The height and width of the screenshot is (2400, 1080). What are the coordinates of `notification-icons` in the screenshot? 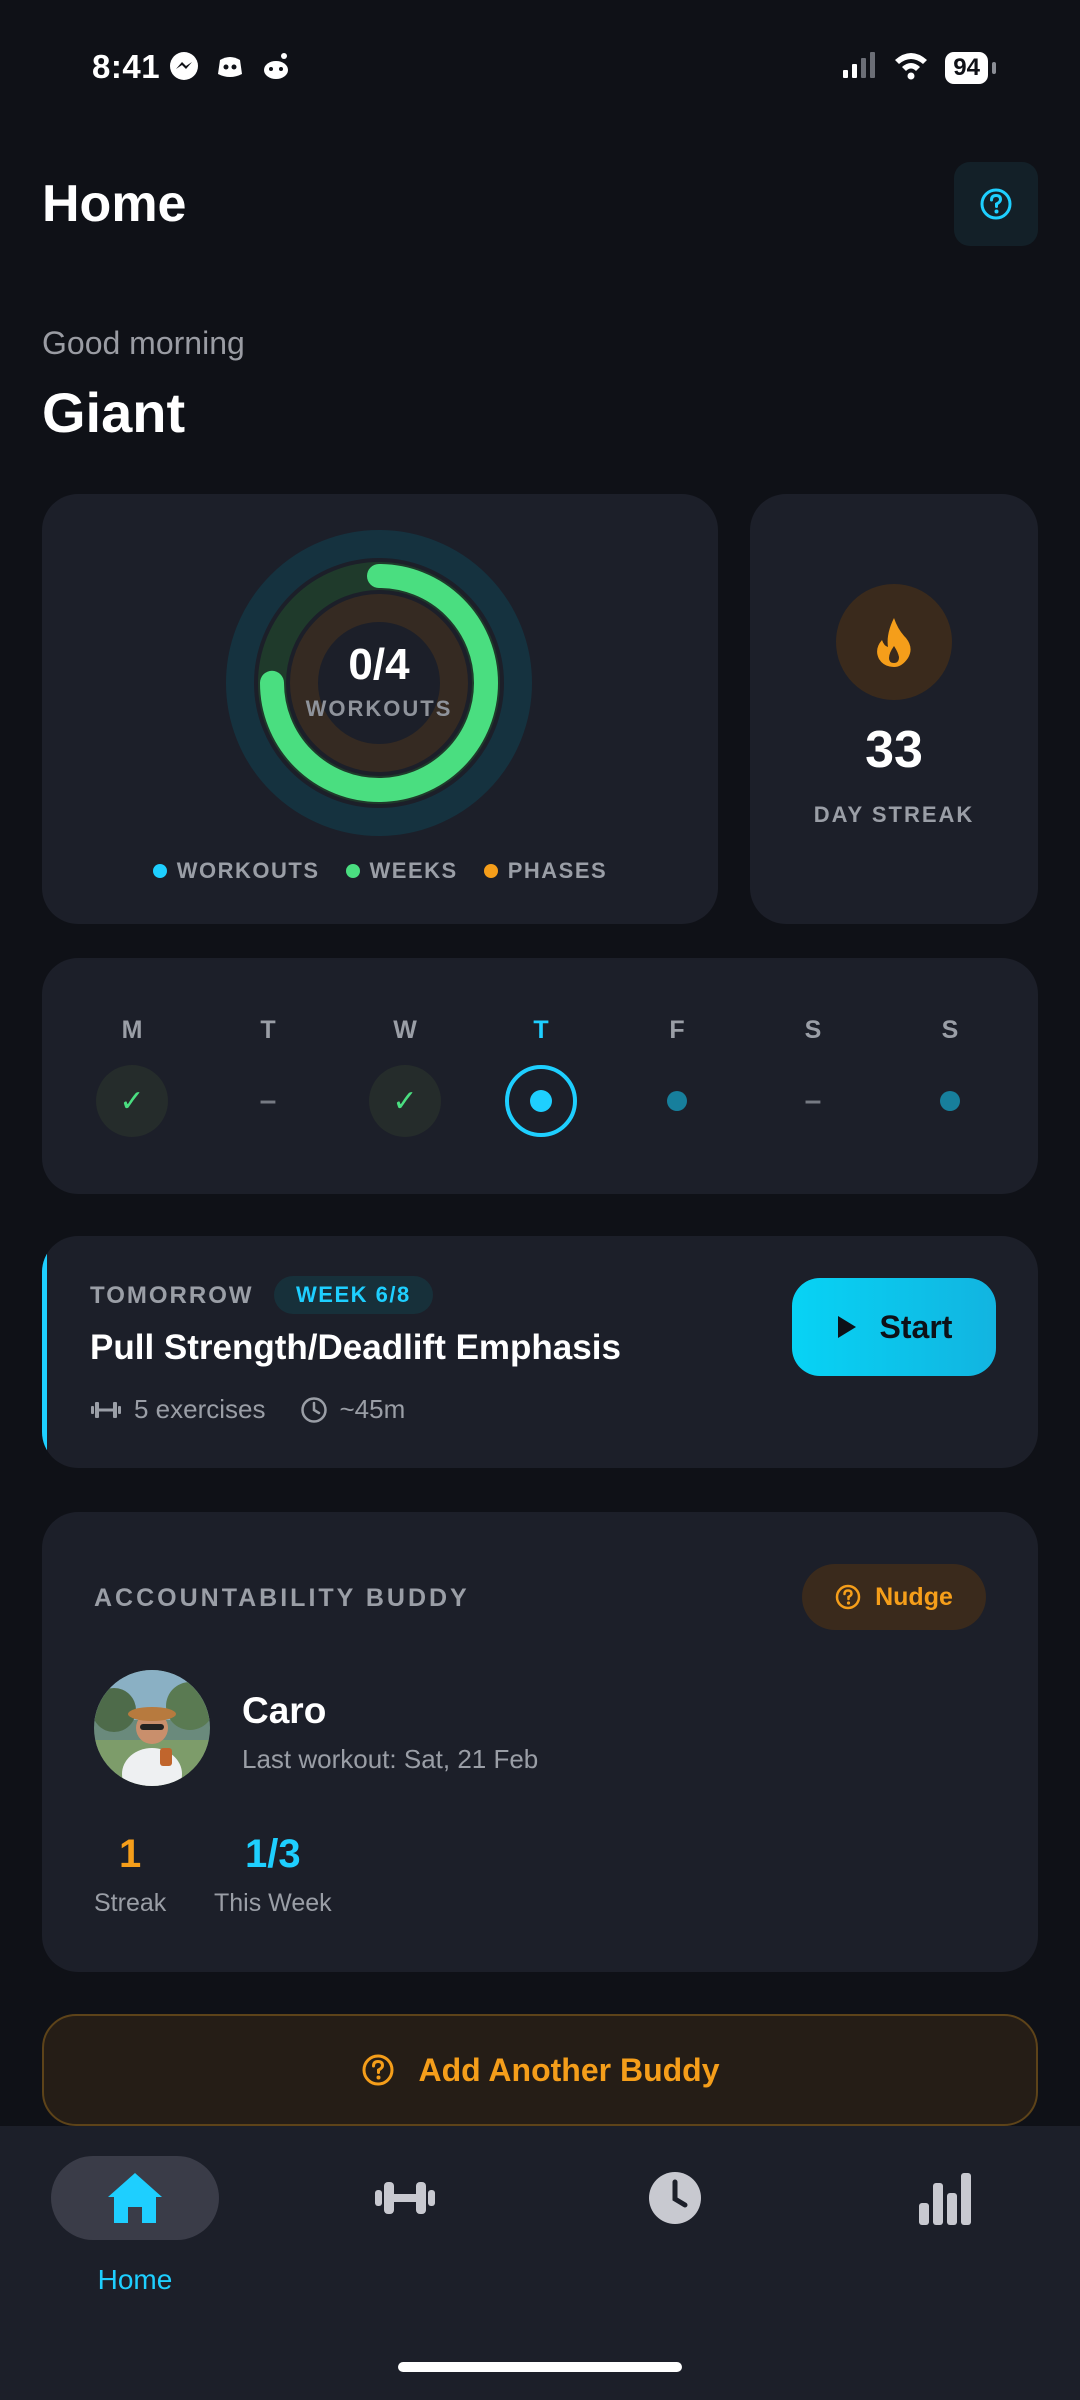 It's located at (230, 66).